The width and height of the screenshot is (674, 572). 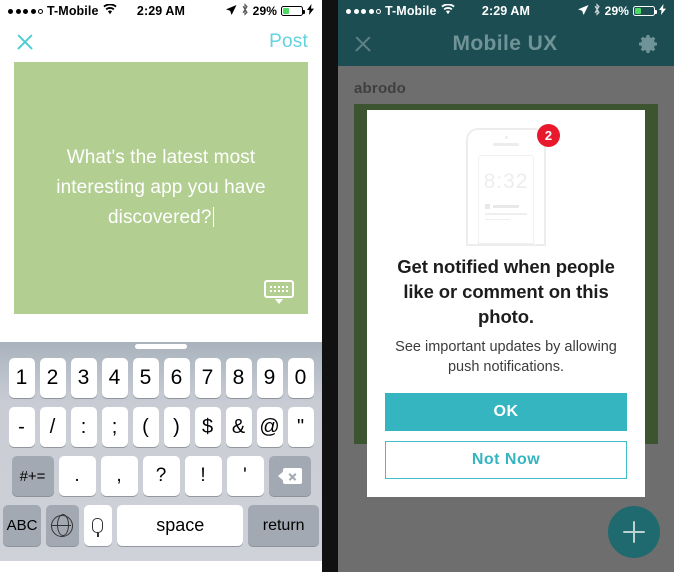 I want to click on key-punctuation: !, so click(x=203, y=476).